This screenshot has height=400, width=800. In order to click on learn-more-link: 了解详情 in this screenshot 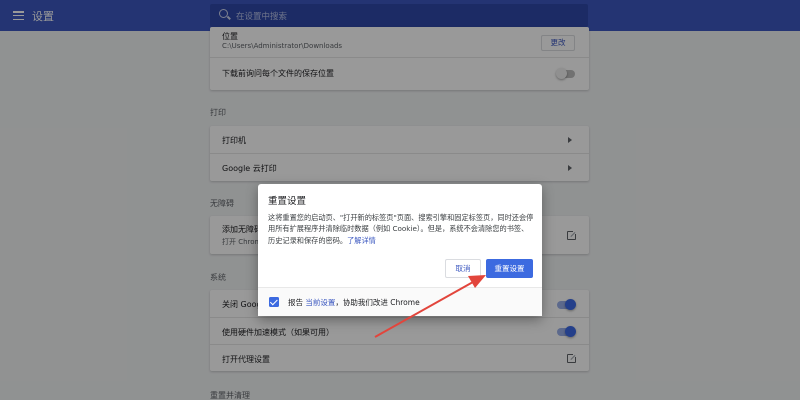, I will do `click(361, 240)`.